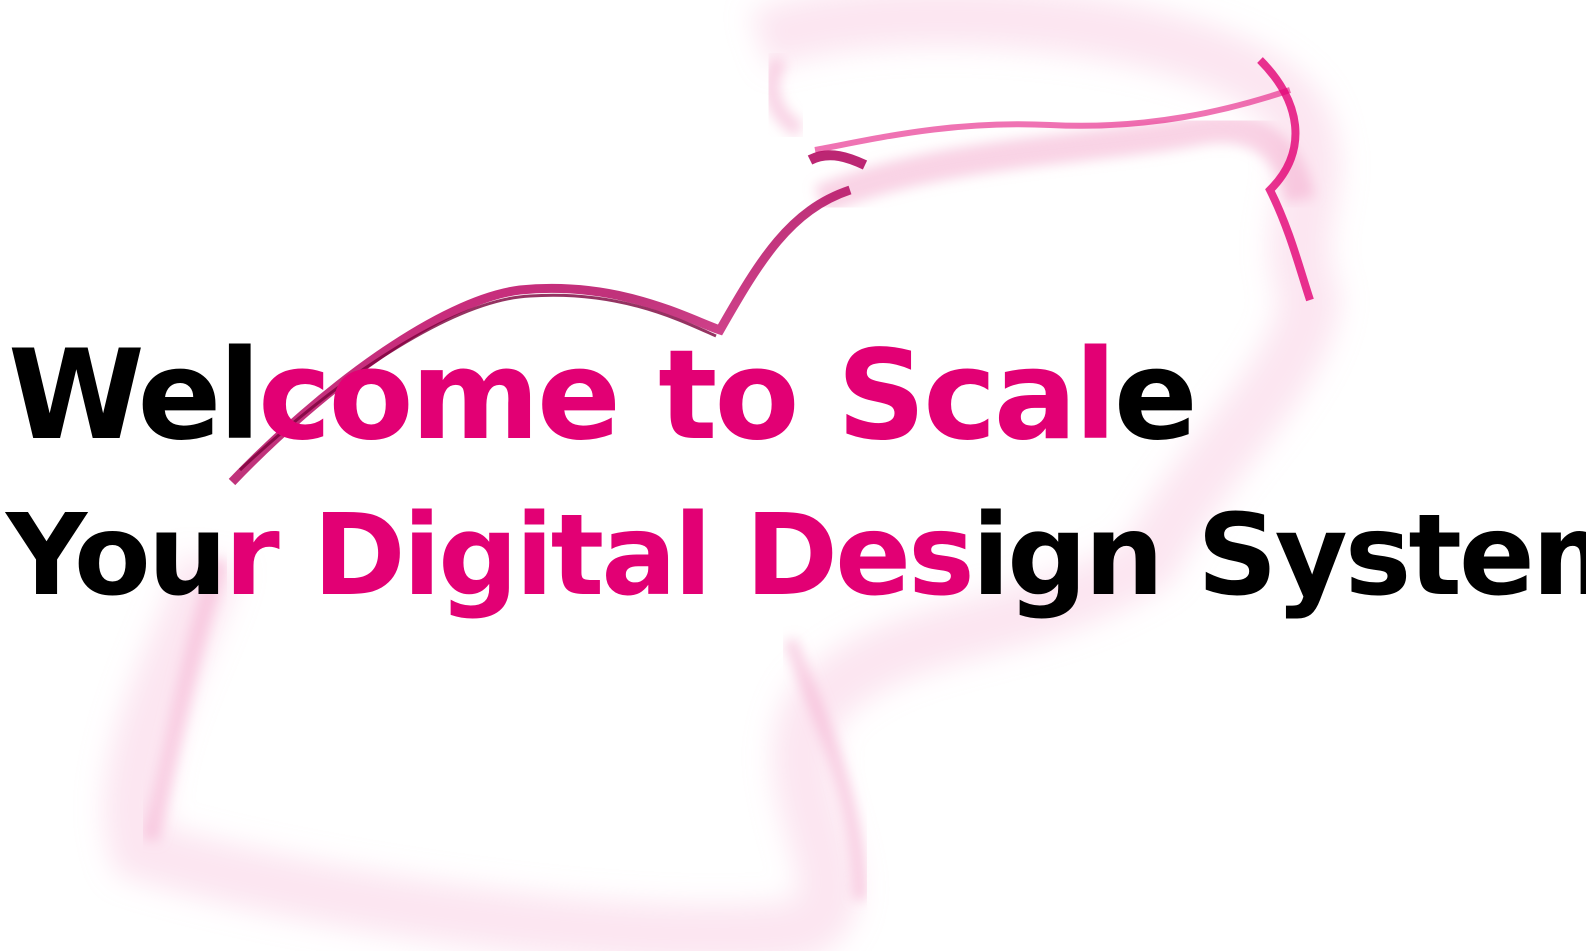  I want to click on tinted-text: come to Scal, so click(687, 396).